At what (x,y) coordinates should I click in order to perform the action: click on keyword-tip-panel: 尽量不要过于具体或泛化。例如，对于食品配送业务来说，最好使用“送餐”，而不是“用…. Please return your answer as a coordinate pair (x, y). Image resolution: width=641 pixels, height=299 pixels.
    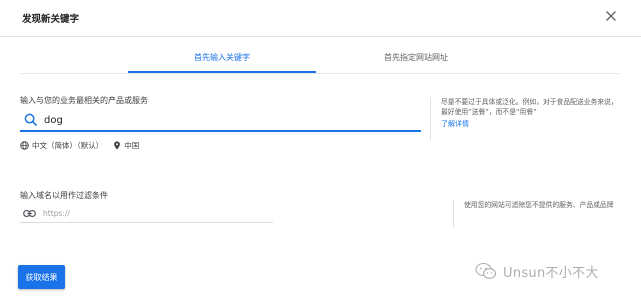
    Looking at the image, I should click on (525, 118).